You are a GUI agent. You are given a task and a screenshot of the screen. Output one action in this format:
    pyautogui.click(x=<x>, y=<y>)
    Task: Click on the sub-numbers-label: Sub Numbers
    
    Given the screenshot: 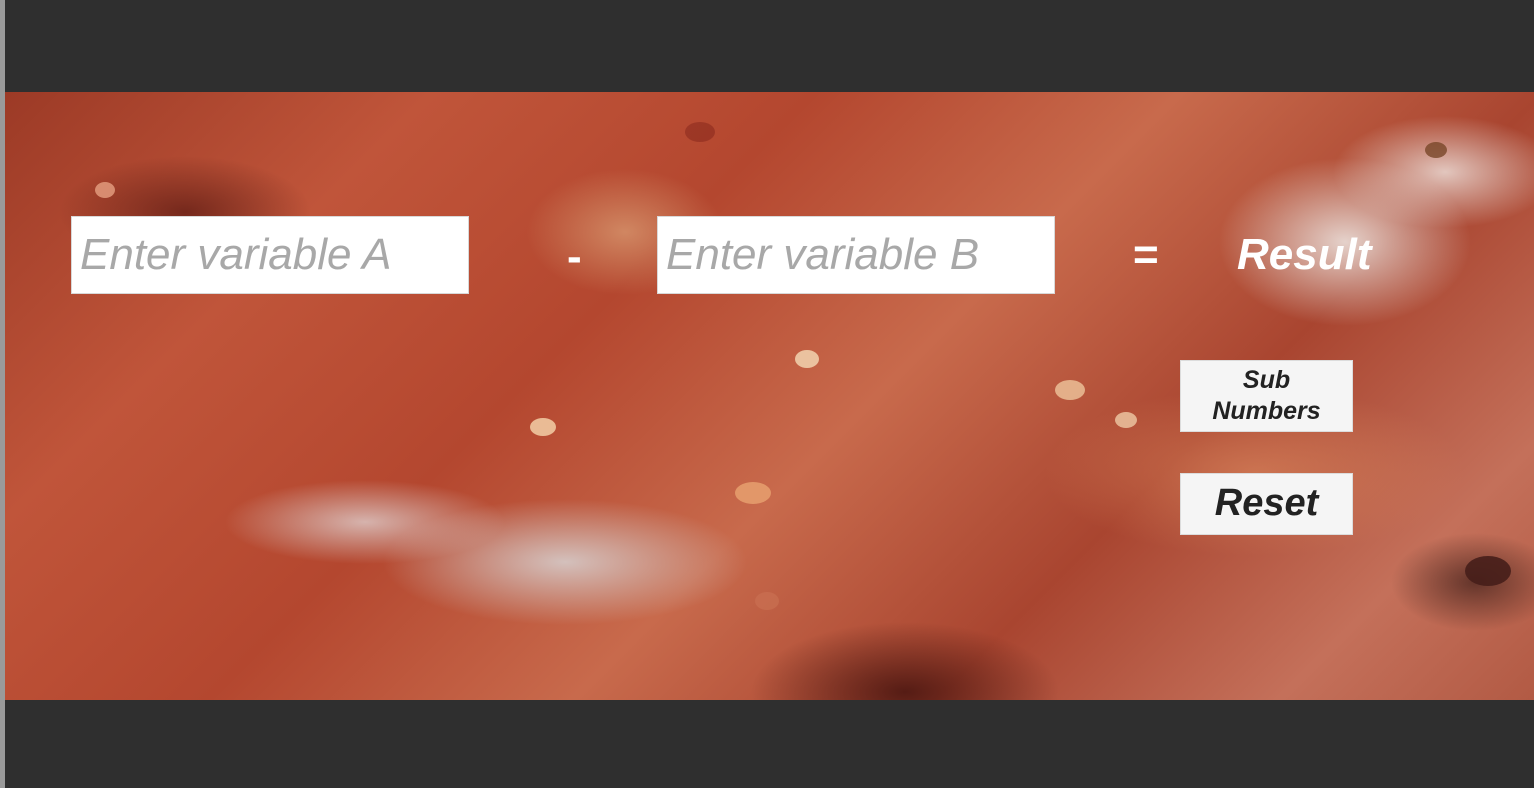 What is the action you would take?
    pyautogui.click(x=1266, y=395)
    